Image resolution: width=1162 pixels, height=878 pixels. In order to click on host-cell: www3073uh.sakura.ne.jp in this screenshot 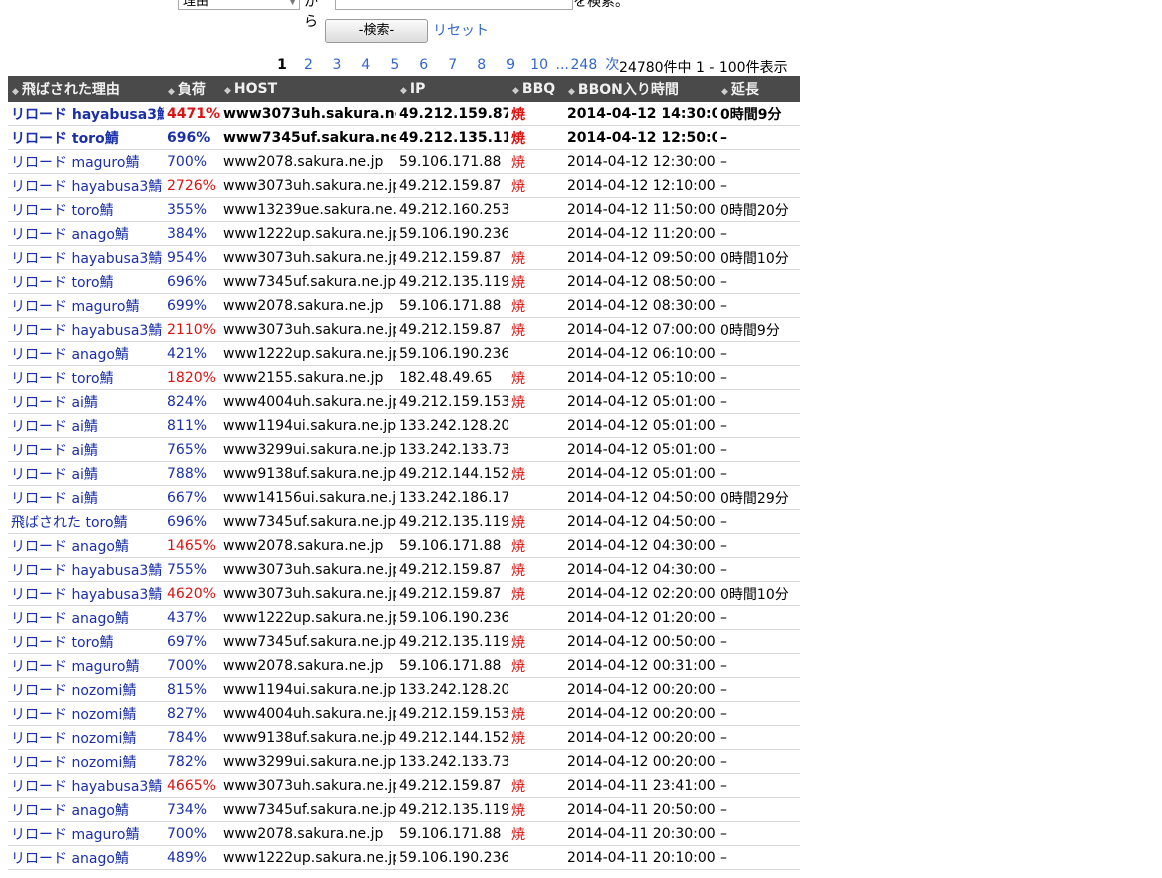, I will do `click(308, 329)`.